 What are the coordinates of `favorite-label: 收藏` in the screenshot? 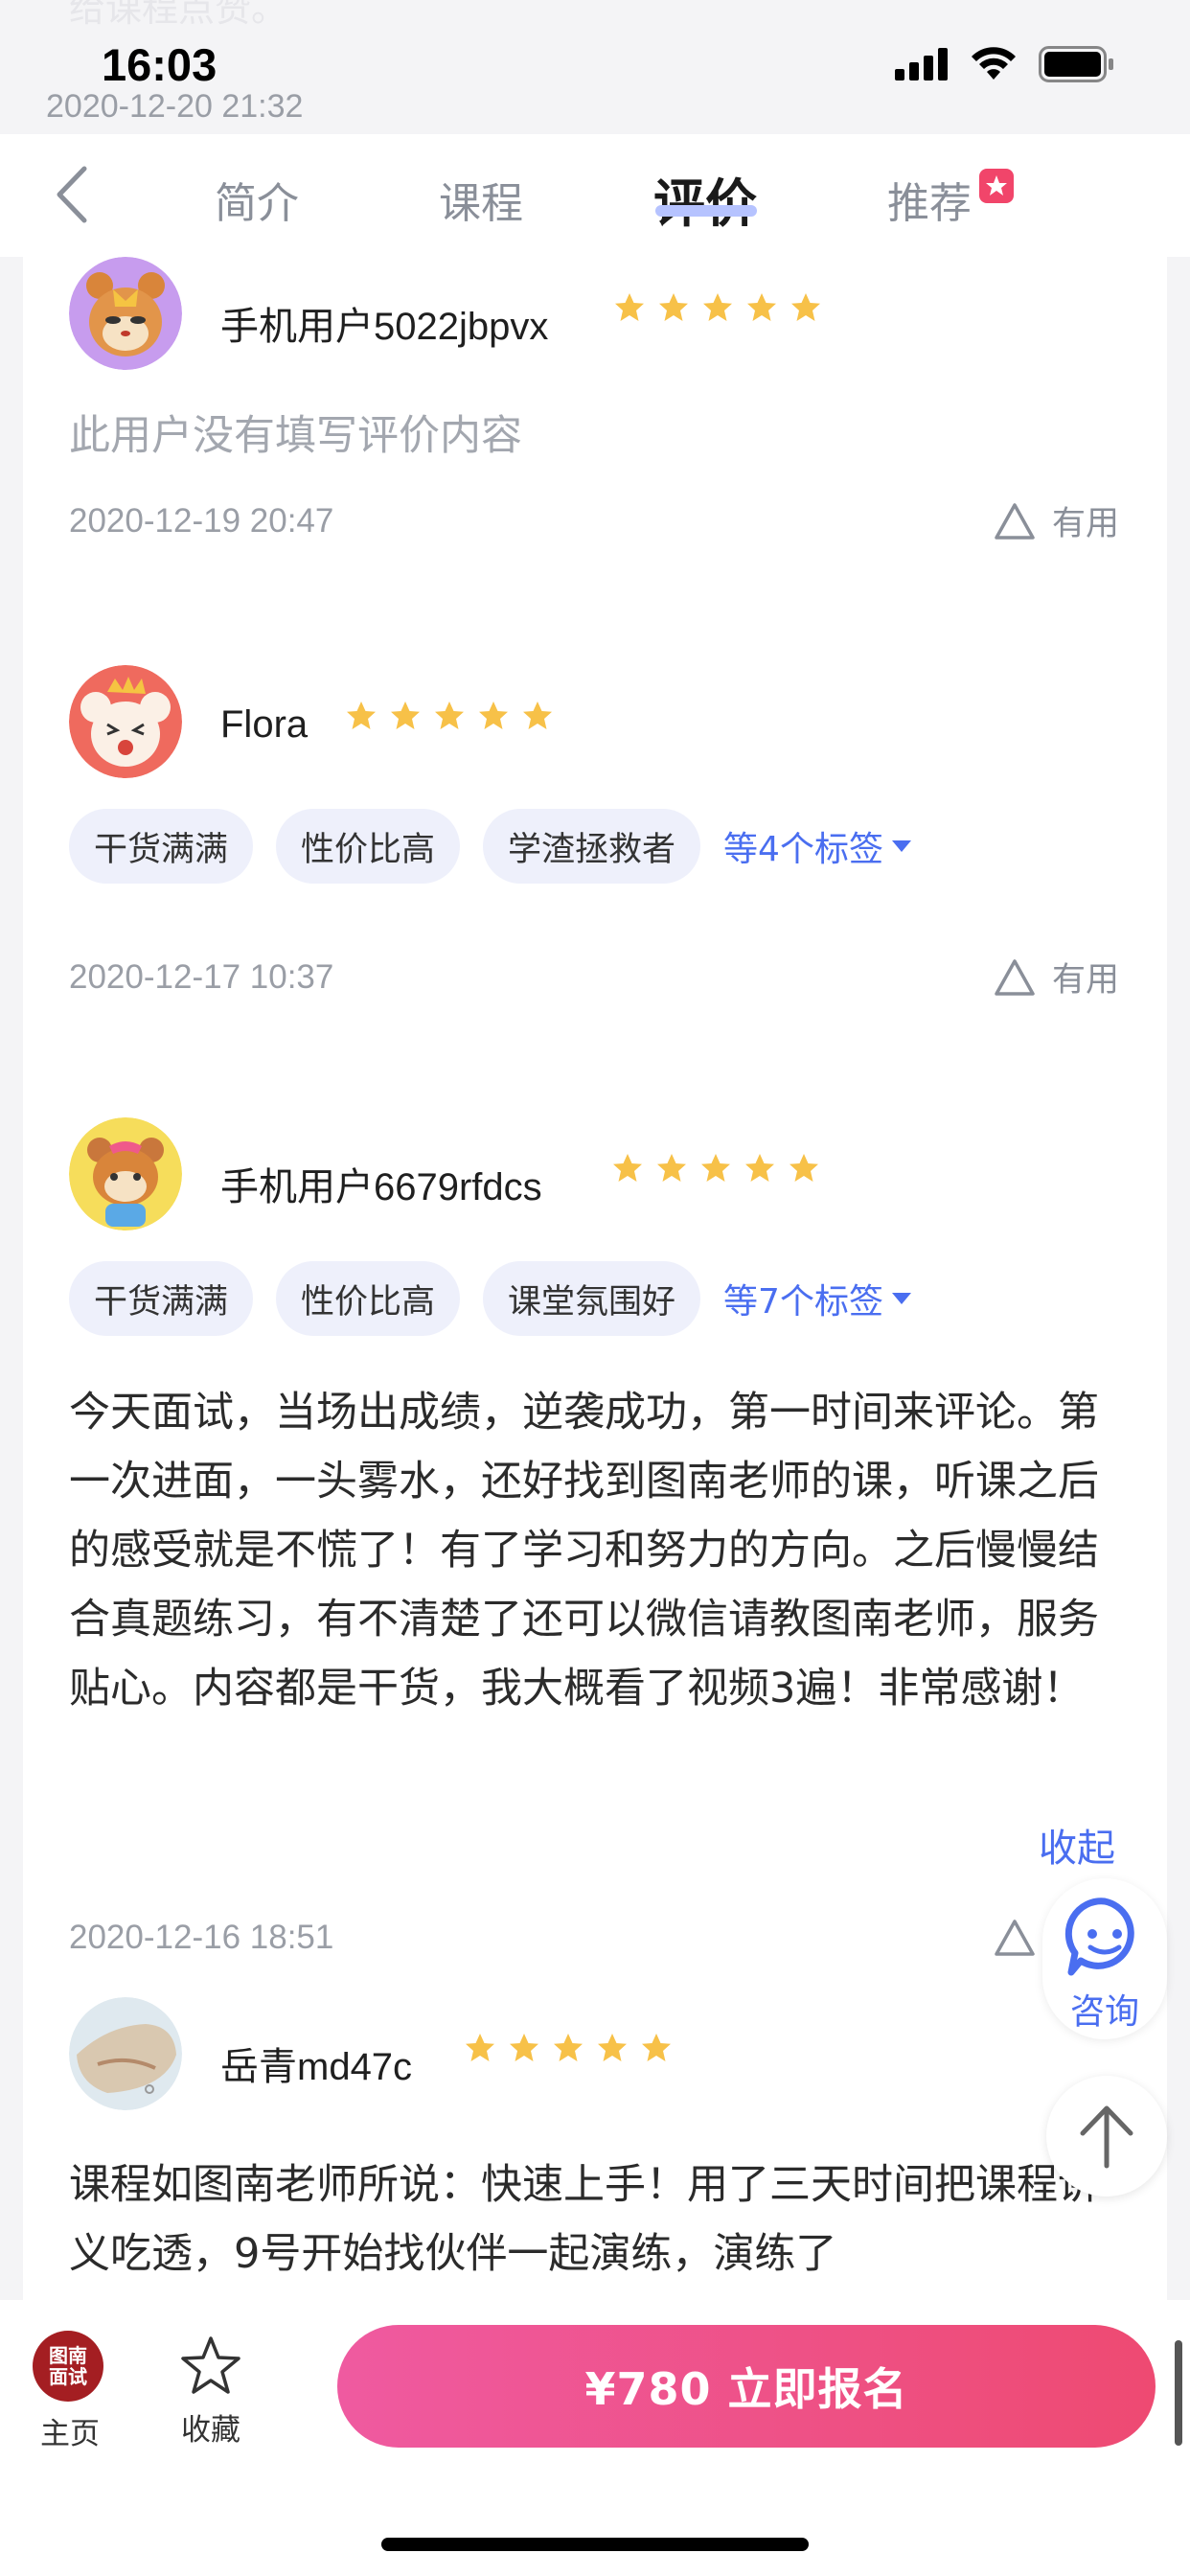 It's located at (210, 2430).